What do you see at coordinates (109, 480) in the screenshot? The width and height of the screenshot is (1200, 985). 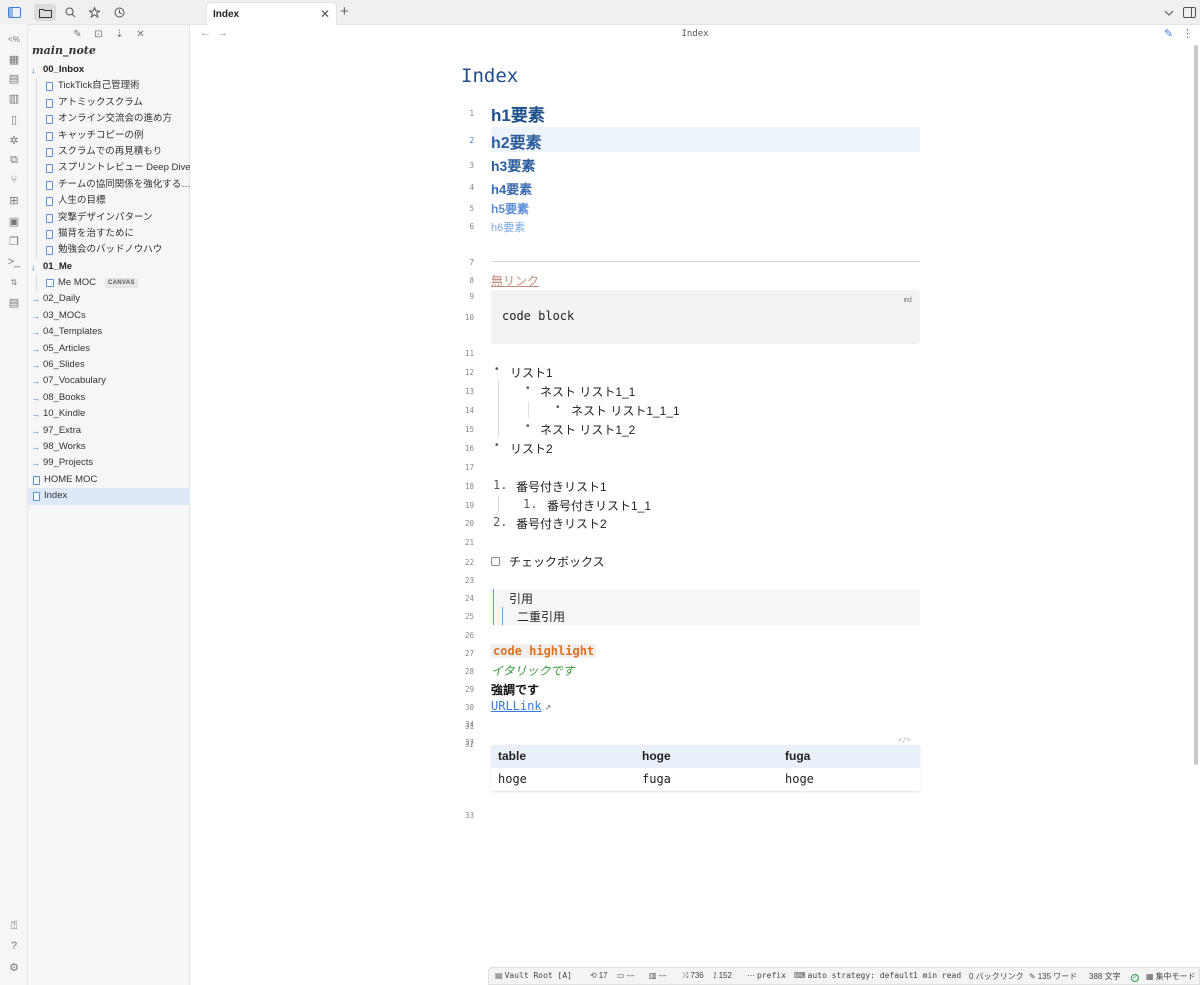 I see `file-item: HOME MOC` at bounding box center [109, 480].